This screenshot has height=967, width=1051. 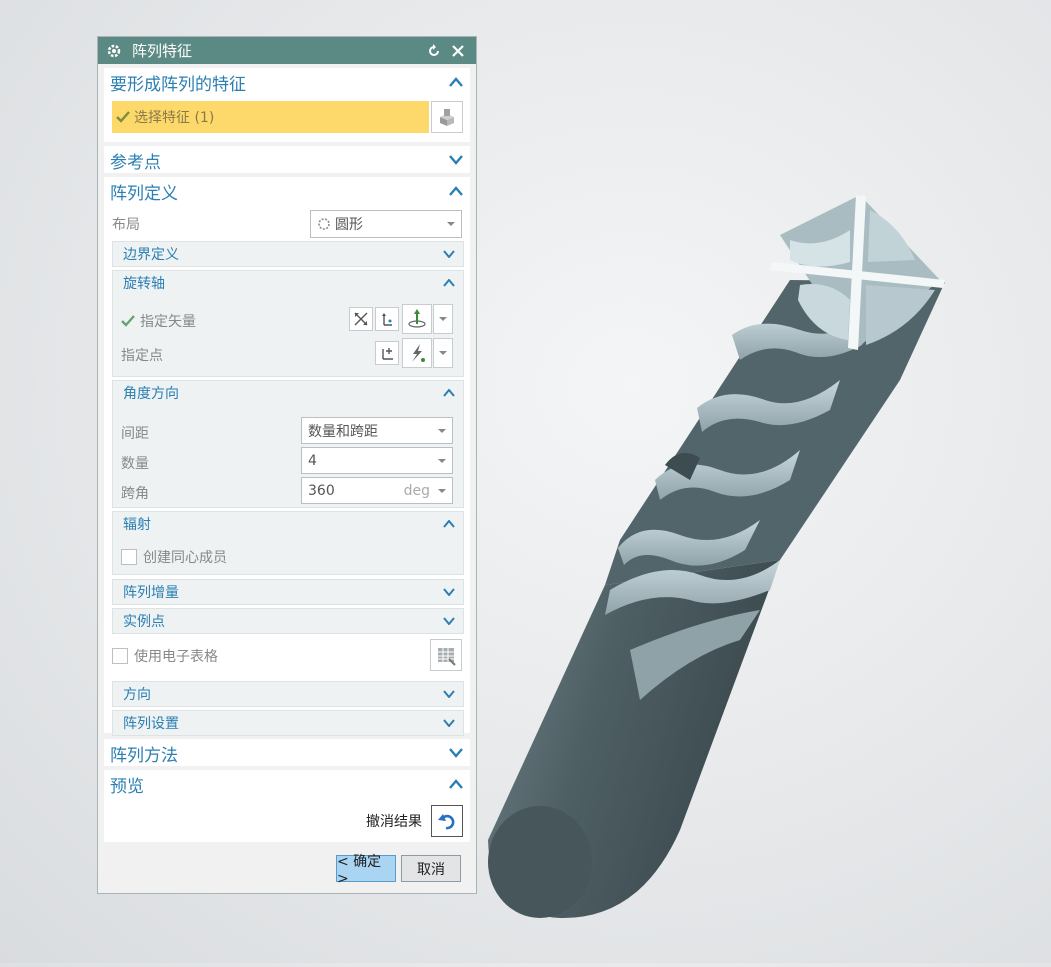 What do you see at coordinates (114, 51) in the screenshot?
I see `gear-icon` at bounding box center [114, 51].